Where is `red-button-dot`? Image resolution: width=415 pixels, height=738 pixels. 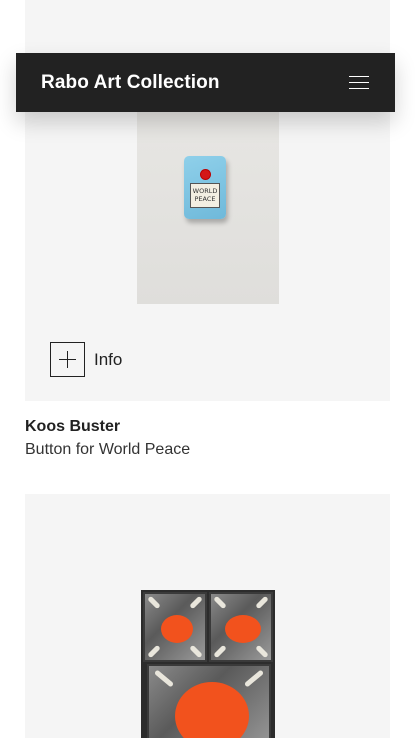
red-button-dot is located at coordinates (205, 174).